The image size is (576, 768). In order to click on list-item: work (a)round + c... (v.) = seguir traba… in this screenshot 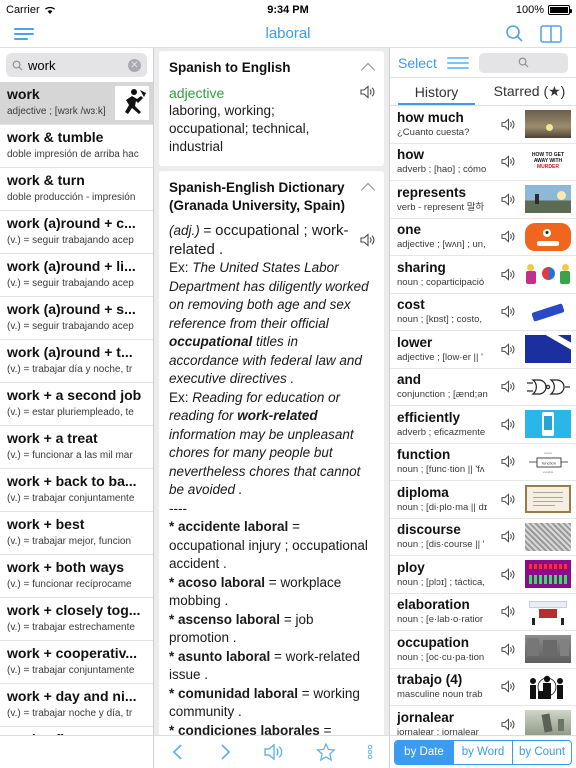, I will do `click(76, 232)`.